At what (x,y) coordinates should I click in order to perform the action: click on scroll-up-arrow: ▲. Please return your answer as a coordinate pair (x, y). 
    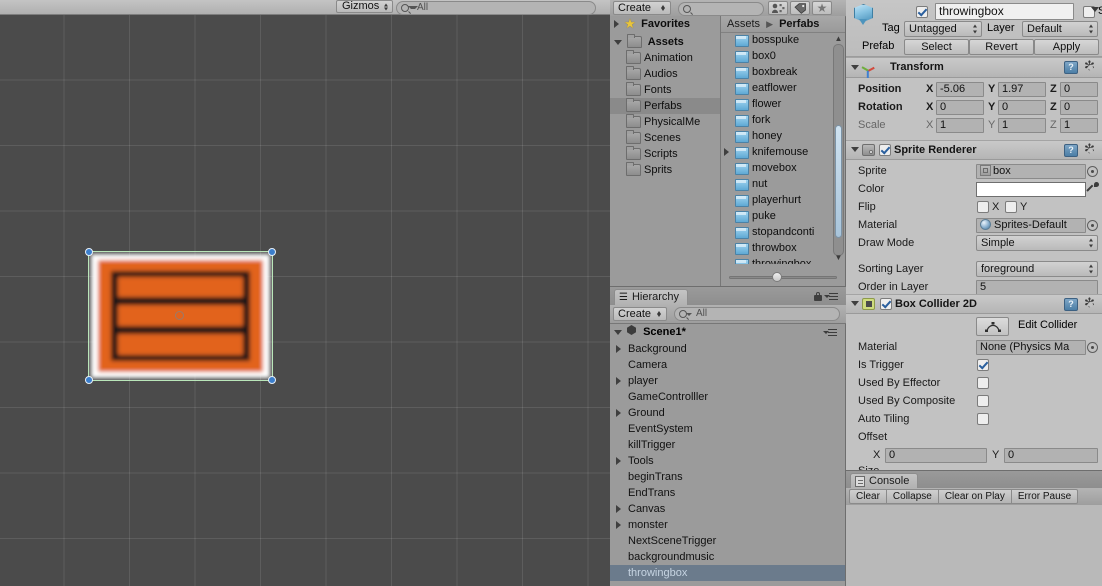
    Looking at the image, I should click on (838, 39).